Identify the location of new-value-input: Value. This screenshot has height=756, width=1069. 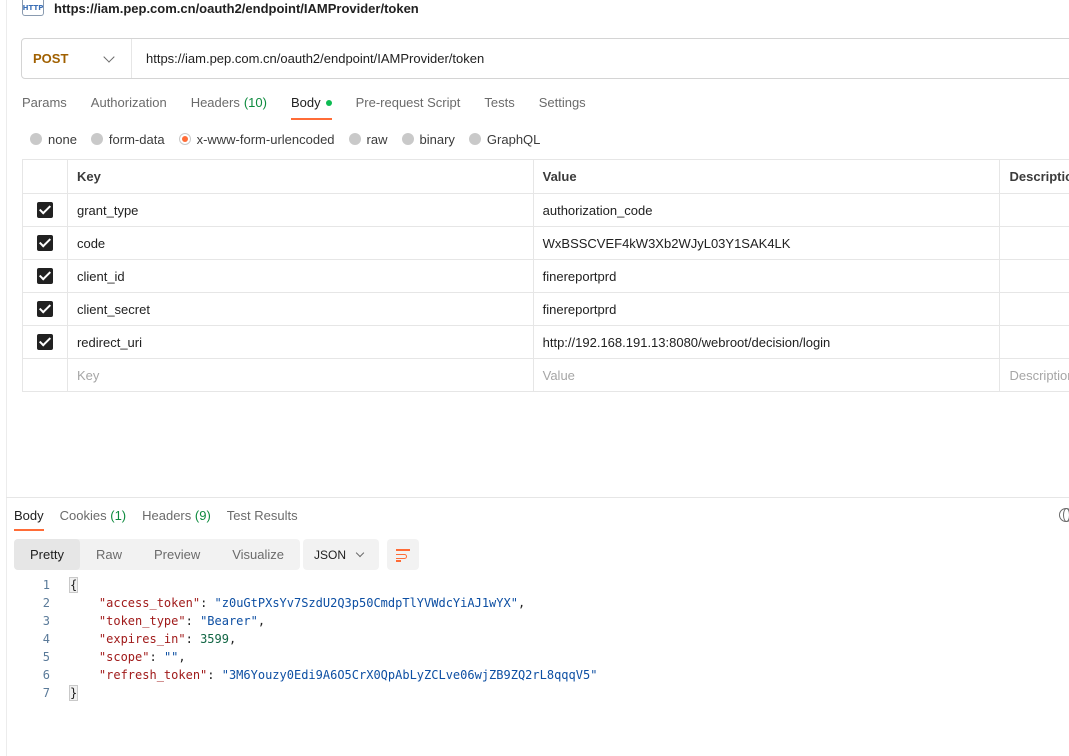
(766, 375).